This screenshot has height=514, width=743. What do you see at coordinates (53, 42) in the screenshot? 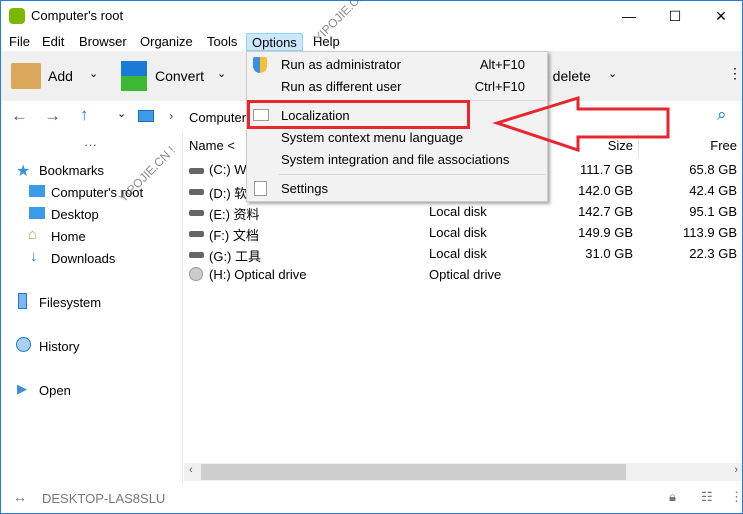
I see `menu-edit: Edit` at bounding box center [53, 42].